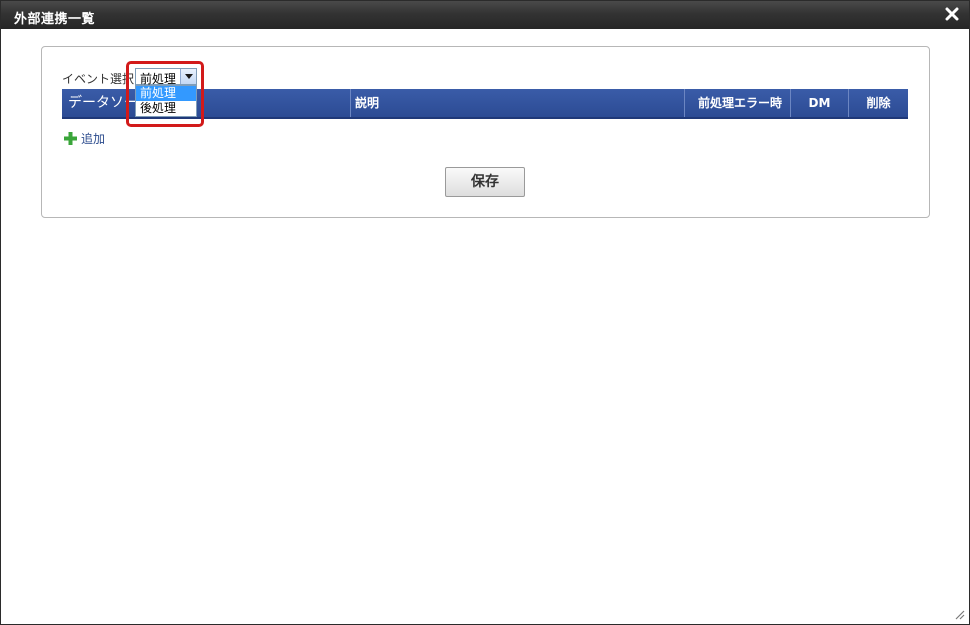 Image resolution: width=970 pixels, height=625 pixels. What do you see at coordinates (70, 138) in the screenshot?
I see `plus-icon` at bounding box center [70, 138].